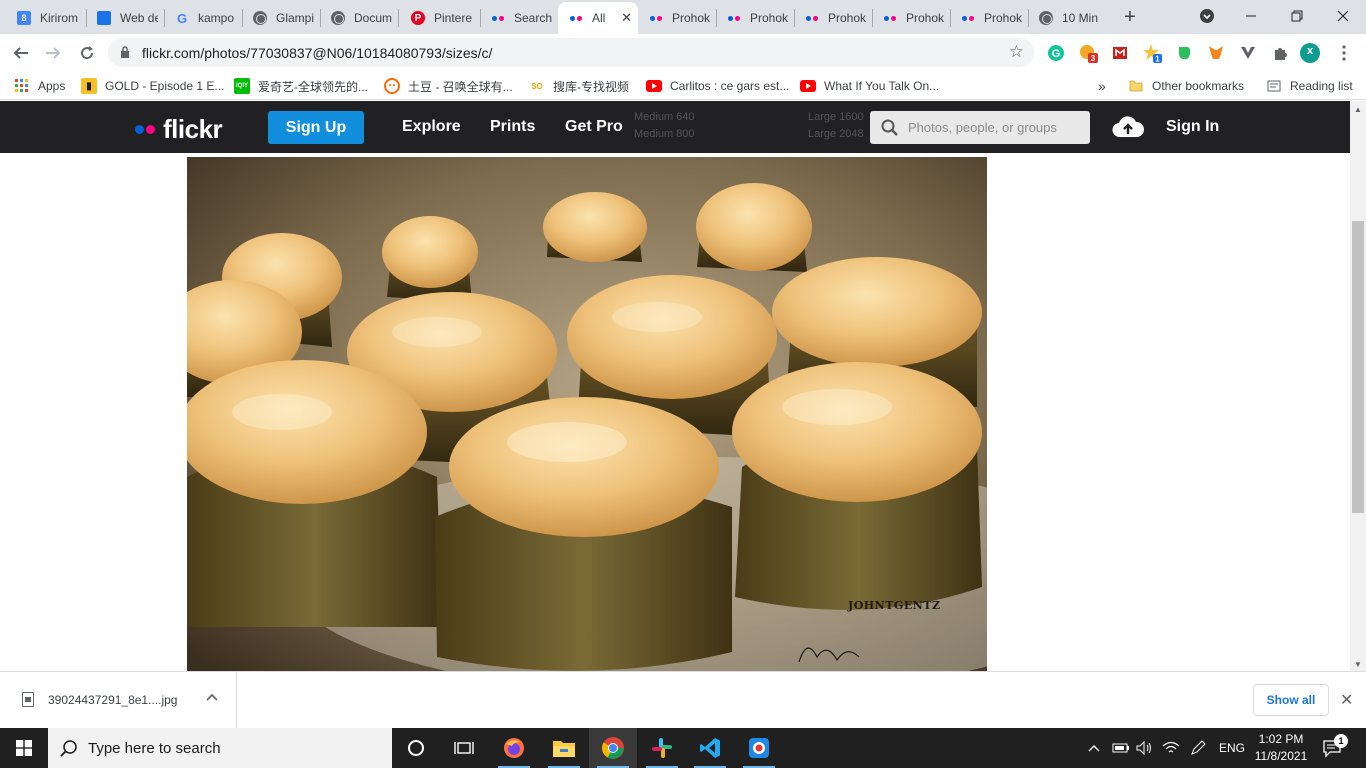  Describe the element at coordinates (836, 117) in the screenshot. I see `size-large-1600: Large 1600` at that location.